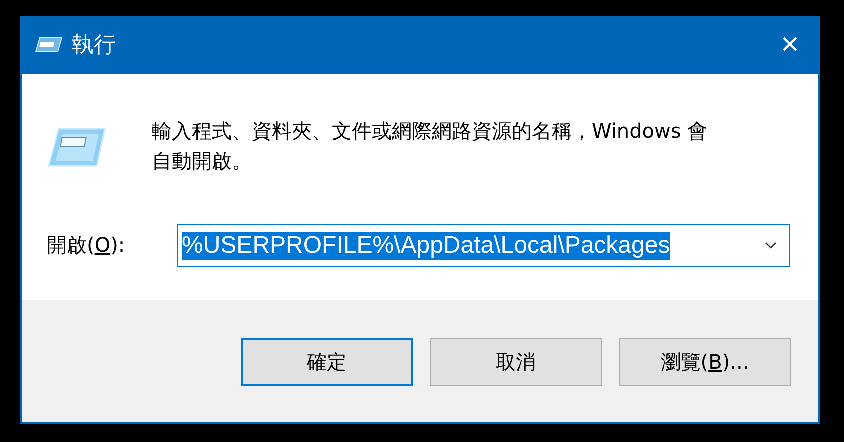  Describe the element at coordinates (483, 245) in the screenshot. I see `open-combo-field: %USERPROFILE%\AppData\Local\Packages` at that location.